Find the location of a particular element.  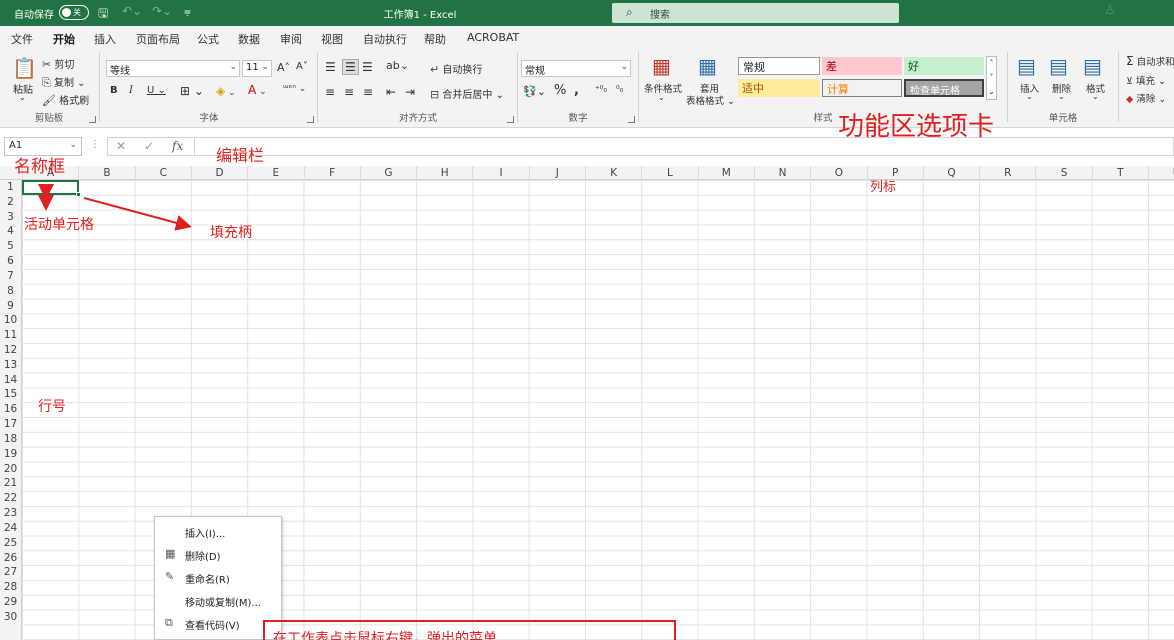

orientation-icon: ab⌄ is located at coordinates (397, 65).